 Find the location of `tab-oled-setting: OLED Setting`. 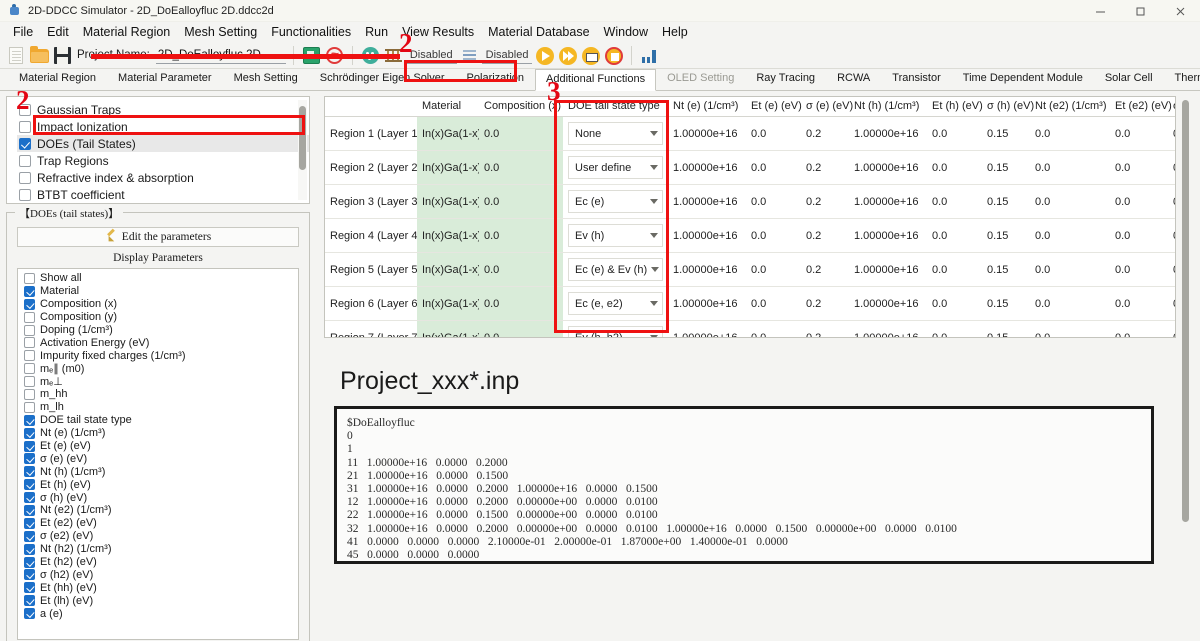

tab-oled-setting: OLED Setting is located at coordinates (700, 79).